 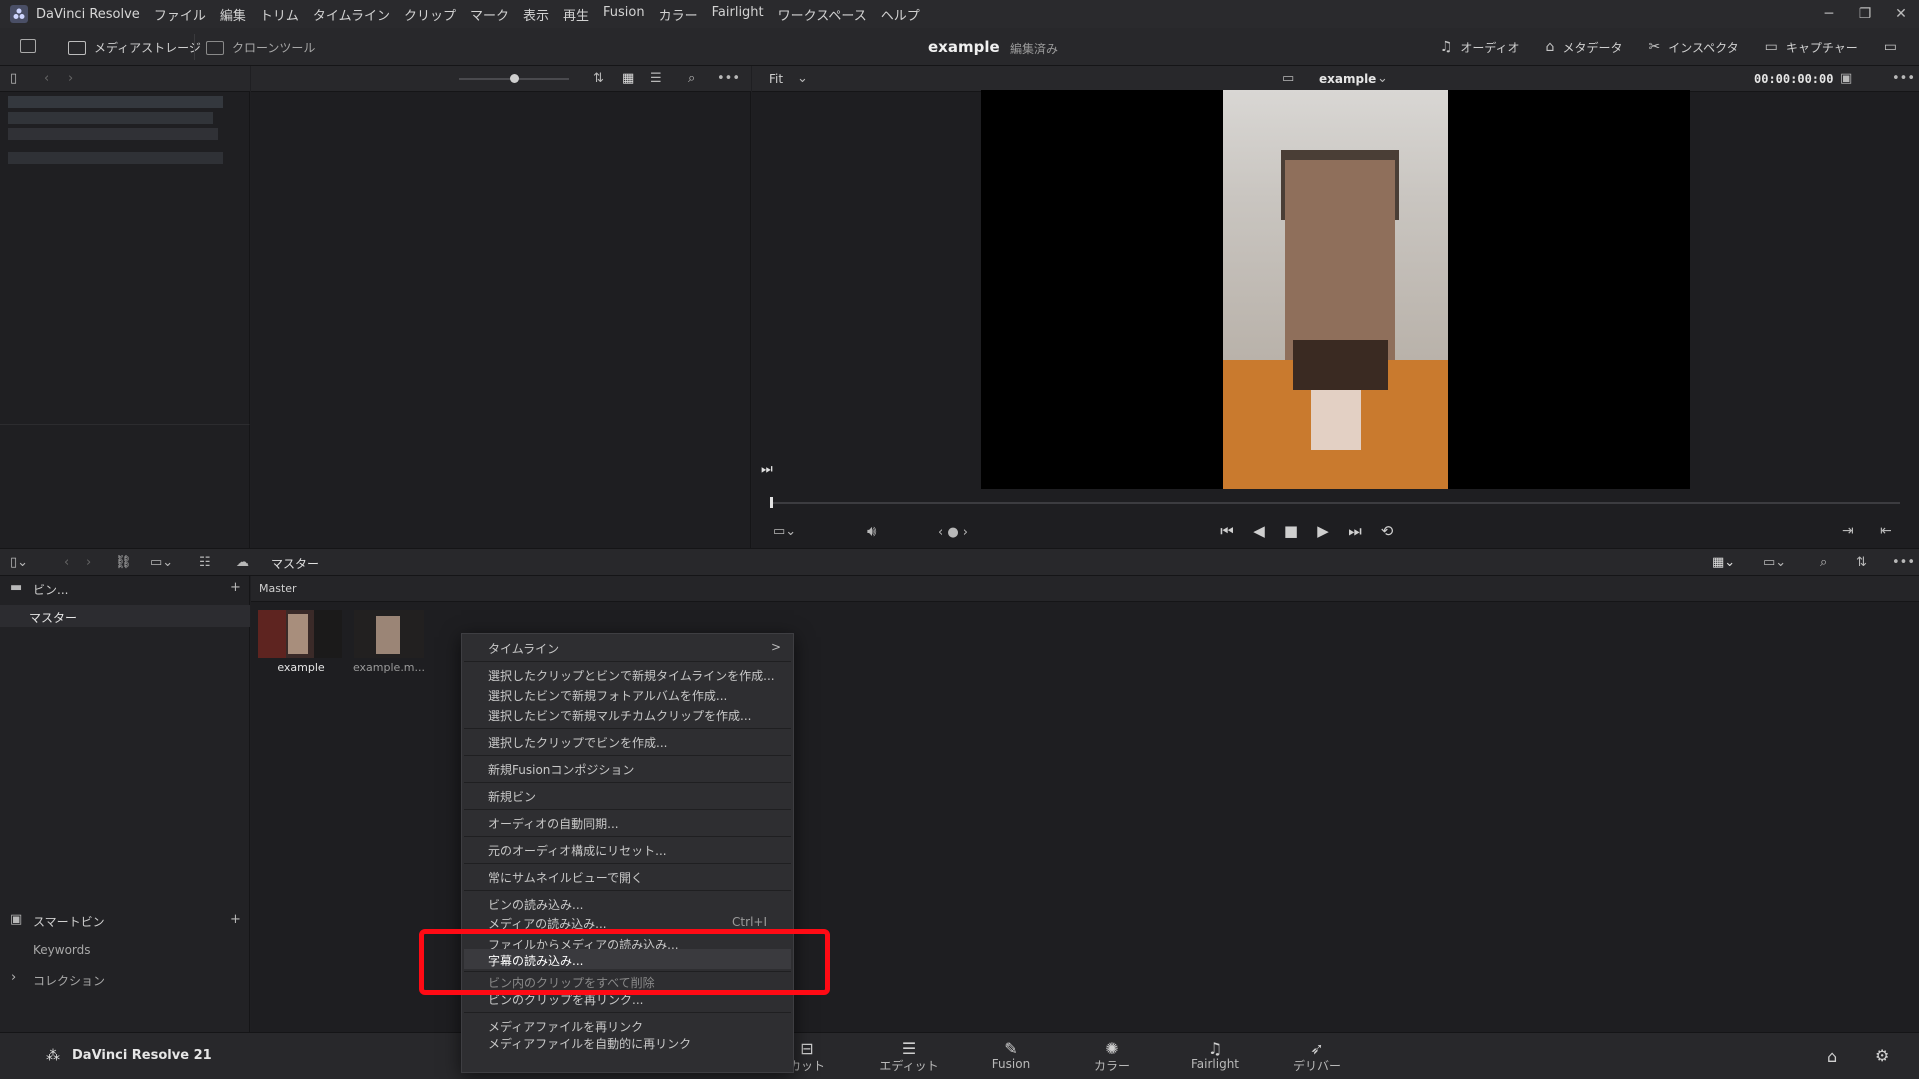 What do you see at coordinates (235, 919) in the screenshot?
I see `add-smart-bin-icon: +` at bounding box center [235, 919].